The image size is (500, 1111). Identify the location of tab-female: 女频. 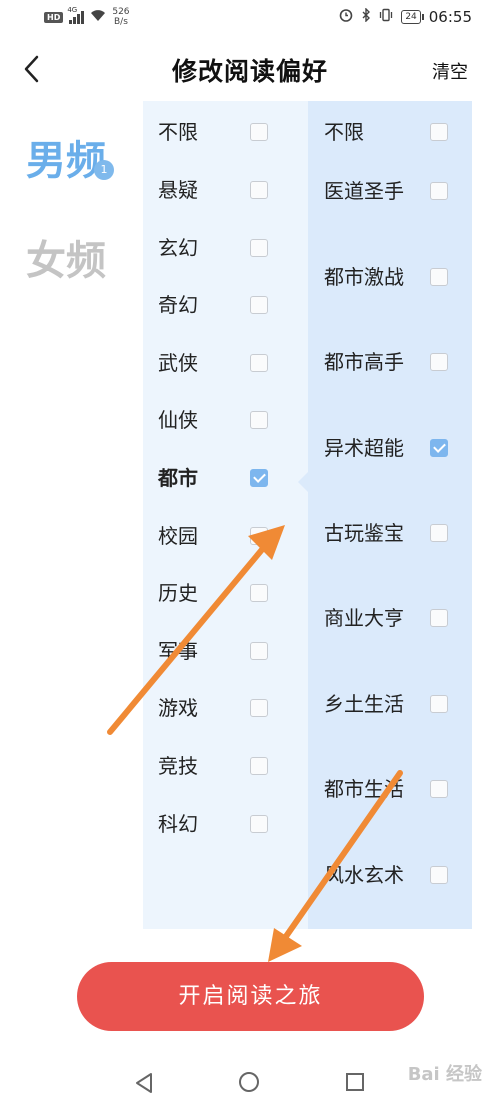
(66, 257).